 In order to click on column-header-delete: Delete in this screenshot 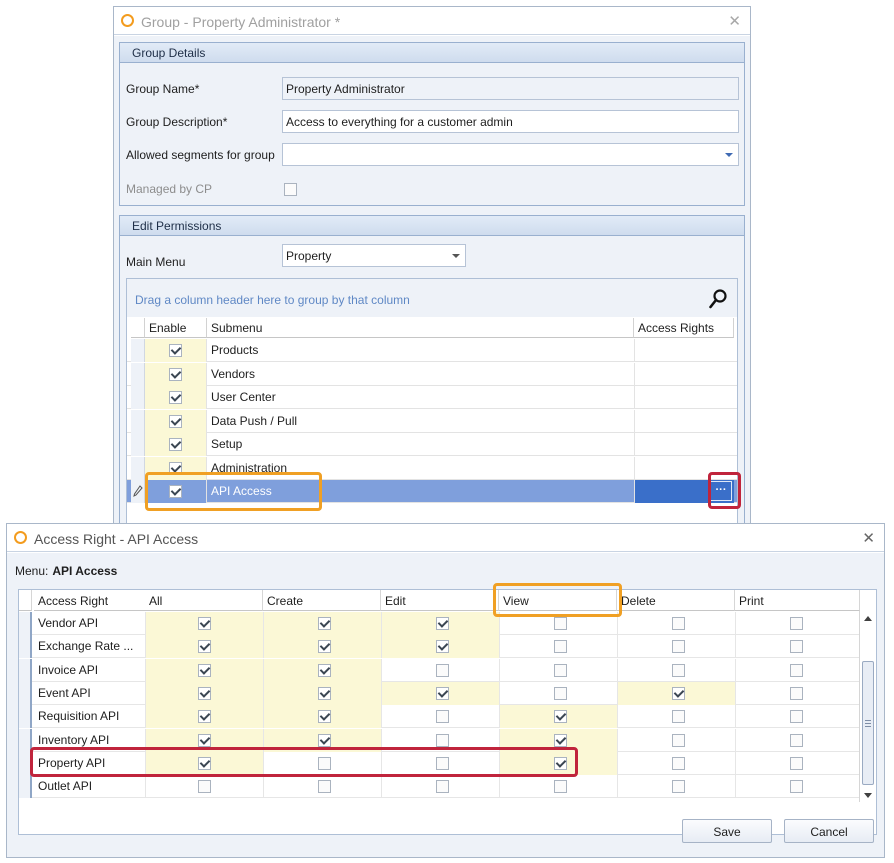, I will do `click(676, 600)`.